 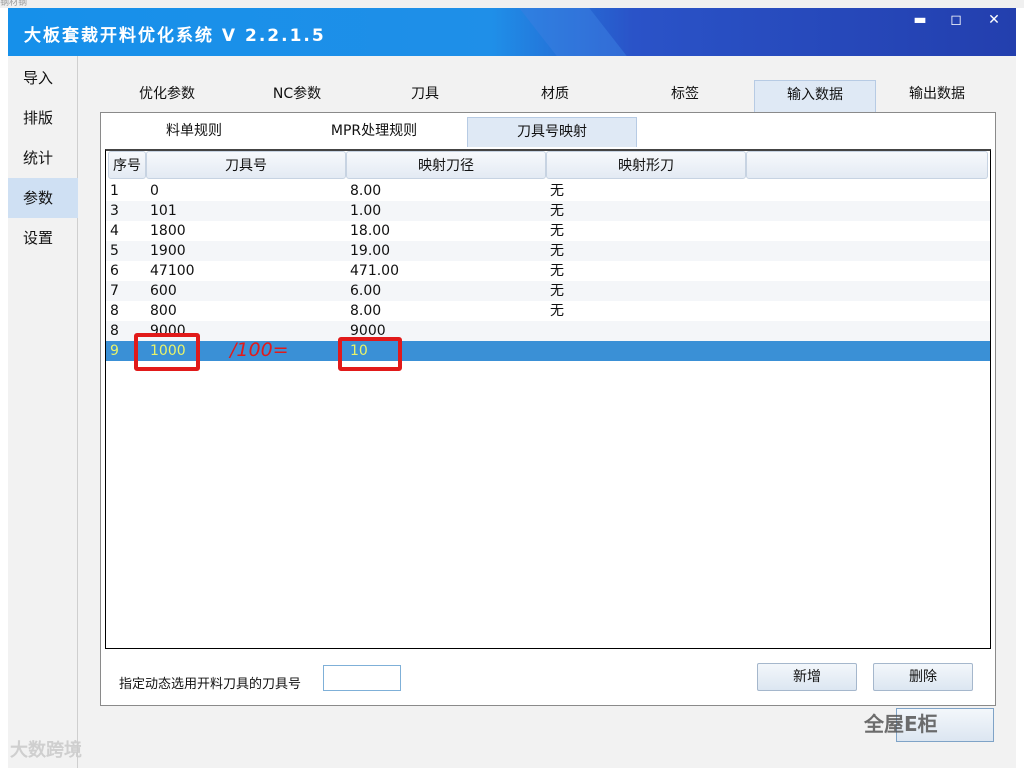 I want to click on column-header-empty, so click(x=867, y=165).